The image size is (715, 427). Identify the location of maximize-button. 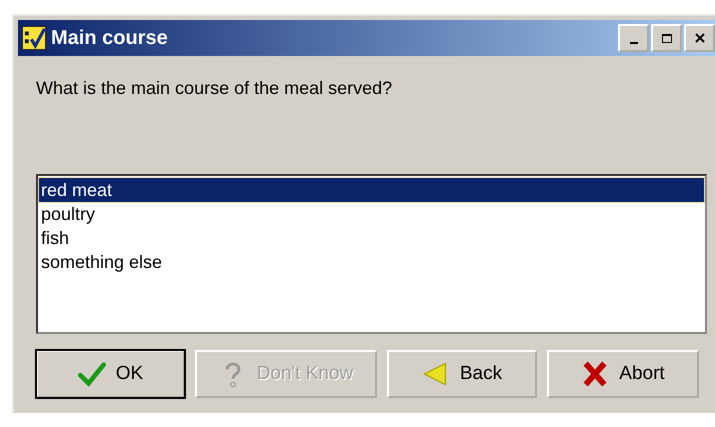
(666, 38).